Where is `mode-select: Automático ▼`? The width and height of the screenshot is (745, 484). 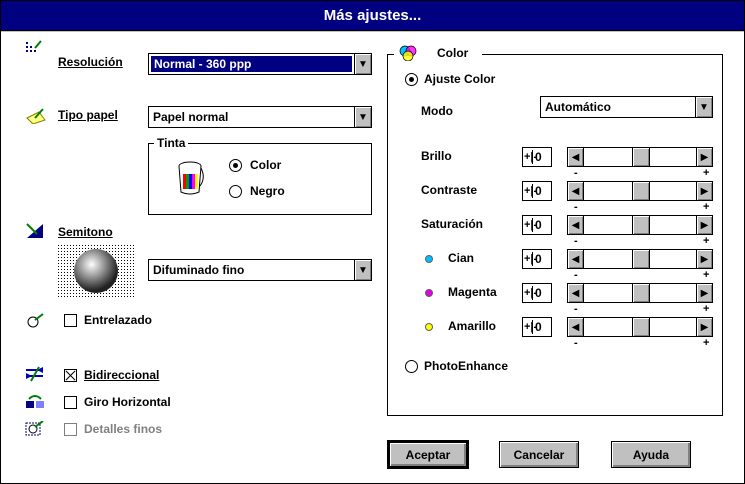 mode-select: Automático ▼ is located at coordinates (626, 107).